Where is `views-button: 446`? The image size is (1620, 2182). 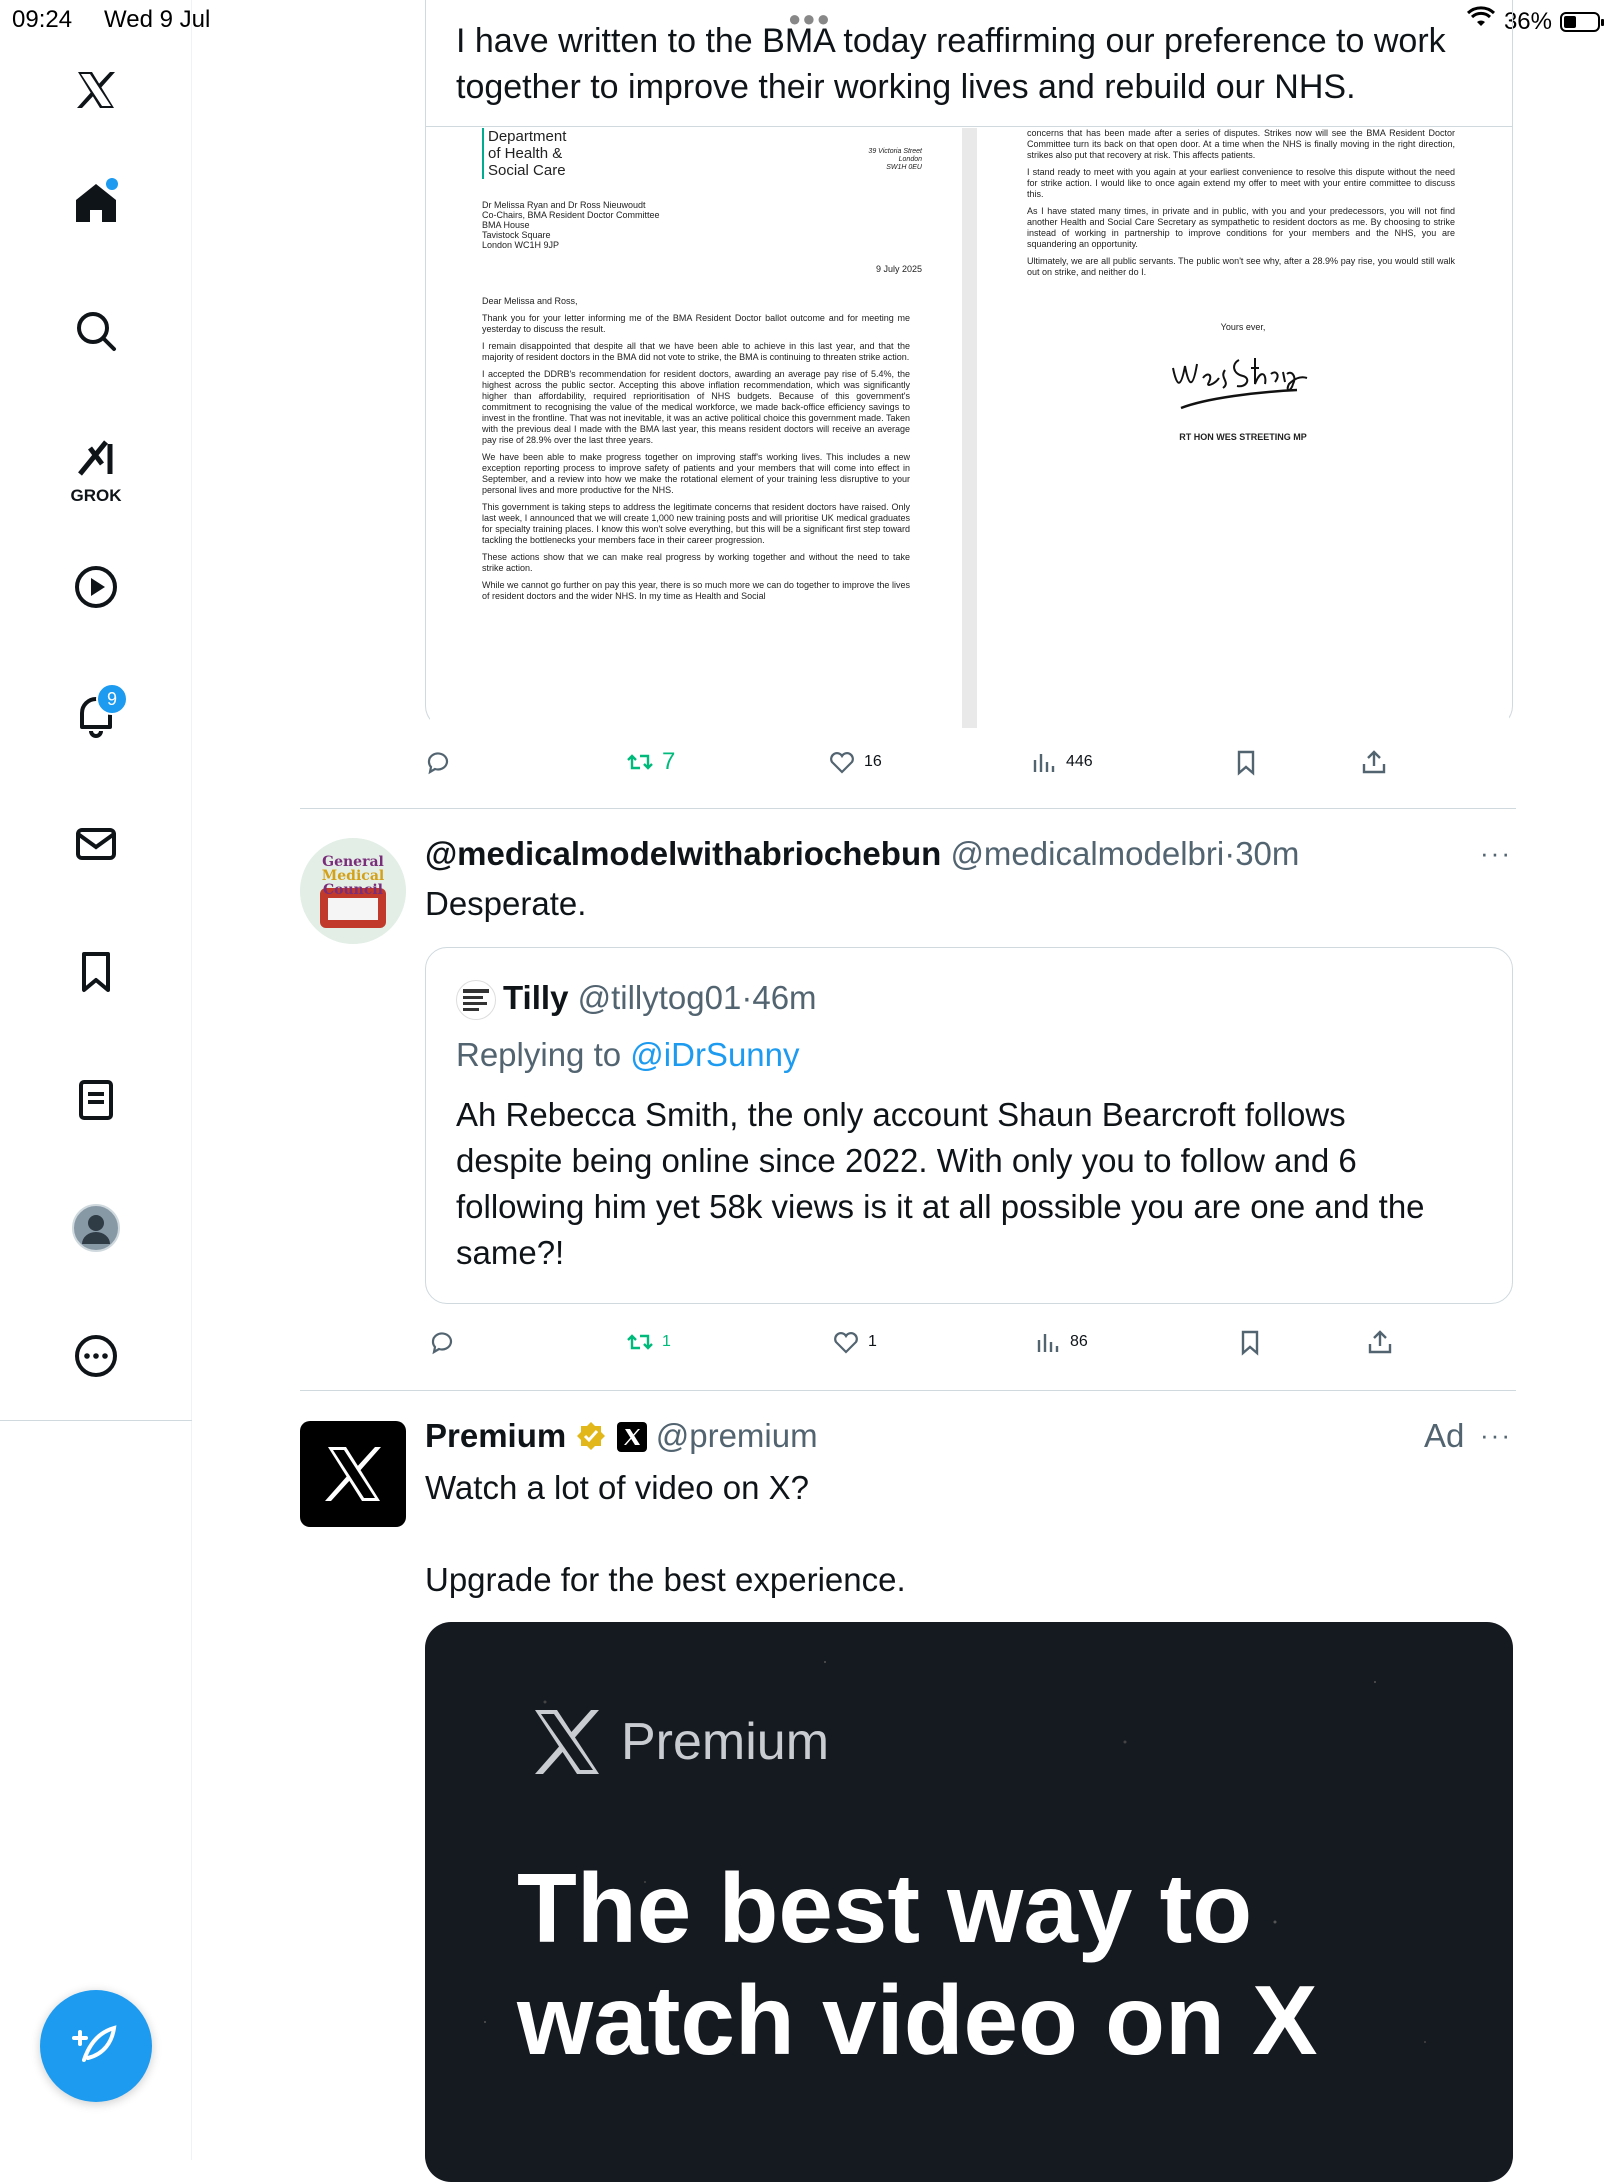 views-button: 446 is located at coordinates (1061, 762).